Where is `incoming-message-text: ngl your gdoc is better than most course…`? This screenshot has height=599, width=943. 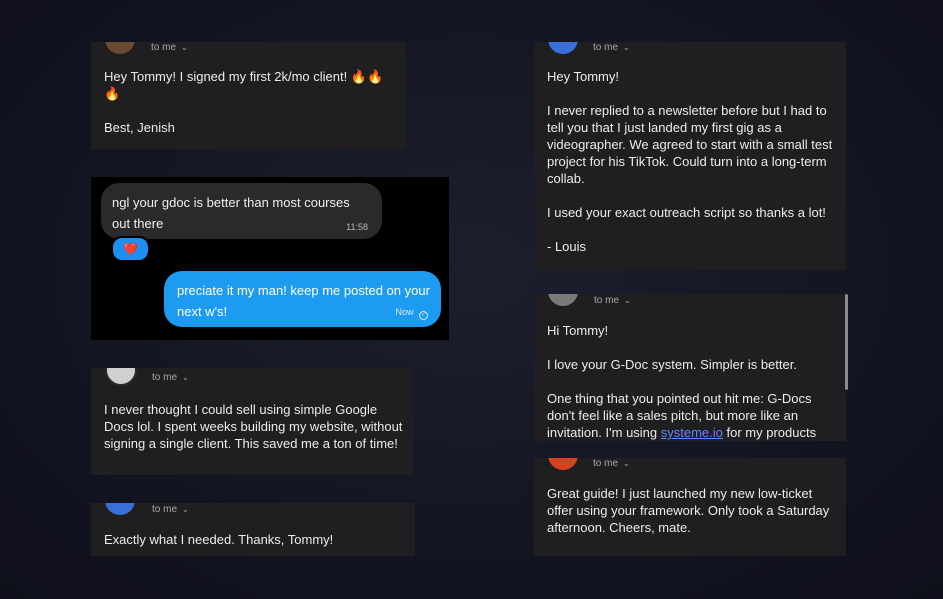
incoming-message-text: ngl your gdoc is better than most course… is located at coordinates (231, 213).